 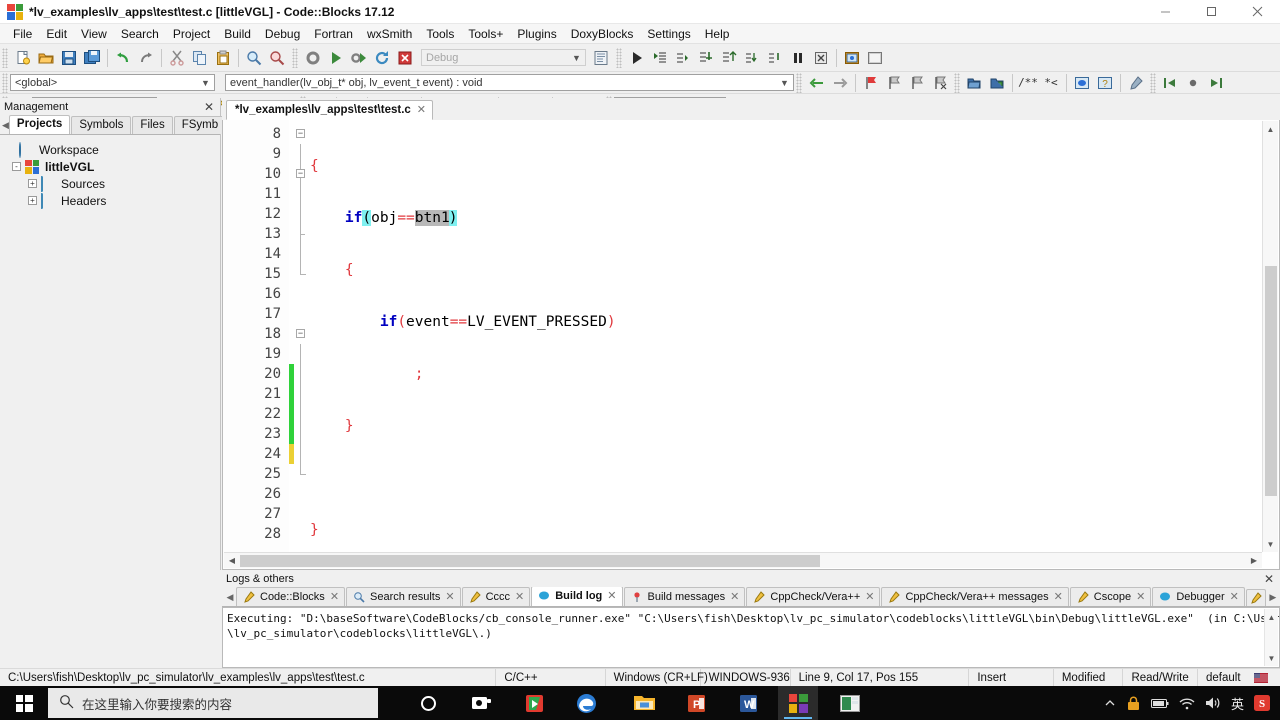 I want to click on menu-project: Project, so click(x=191, y=34).